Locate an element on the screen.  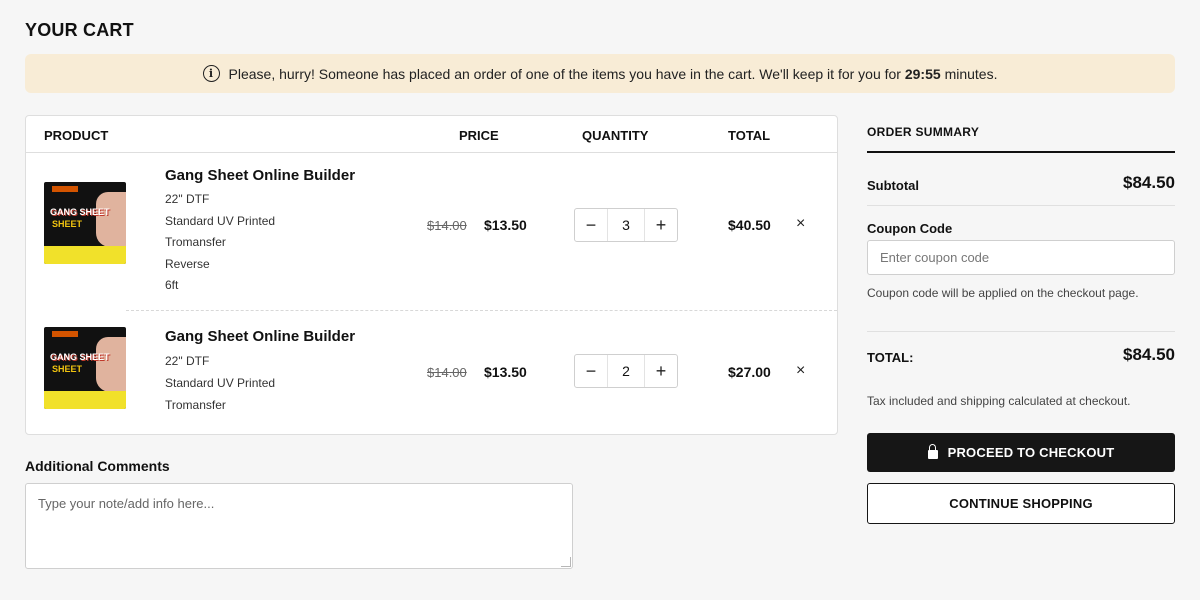
continue-label: CONTINUE SHOPPING is located at coordinates (1021, 503).